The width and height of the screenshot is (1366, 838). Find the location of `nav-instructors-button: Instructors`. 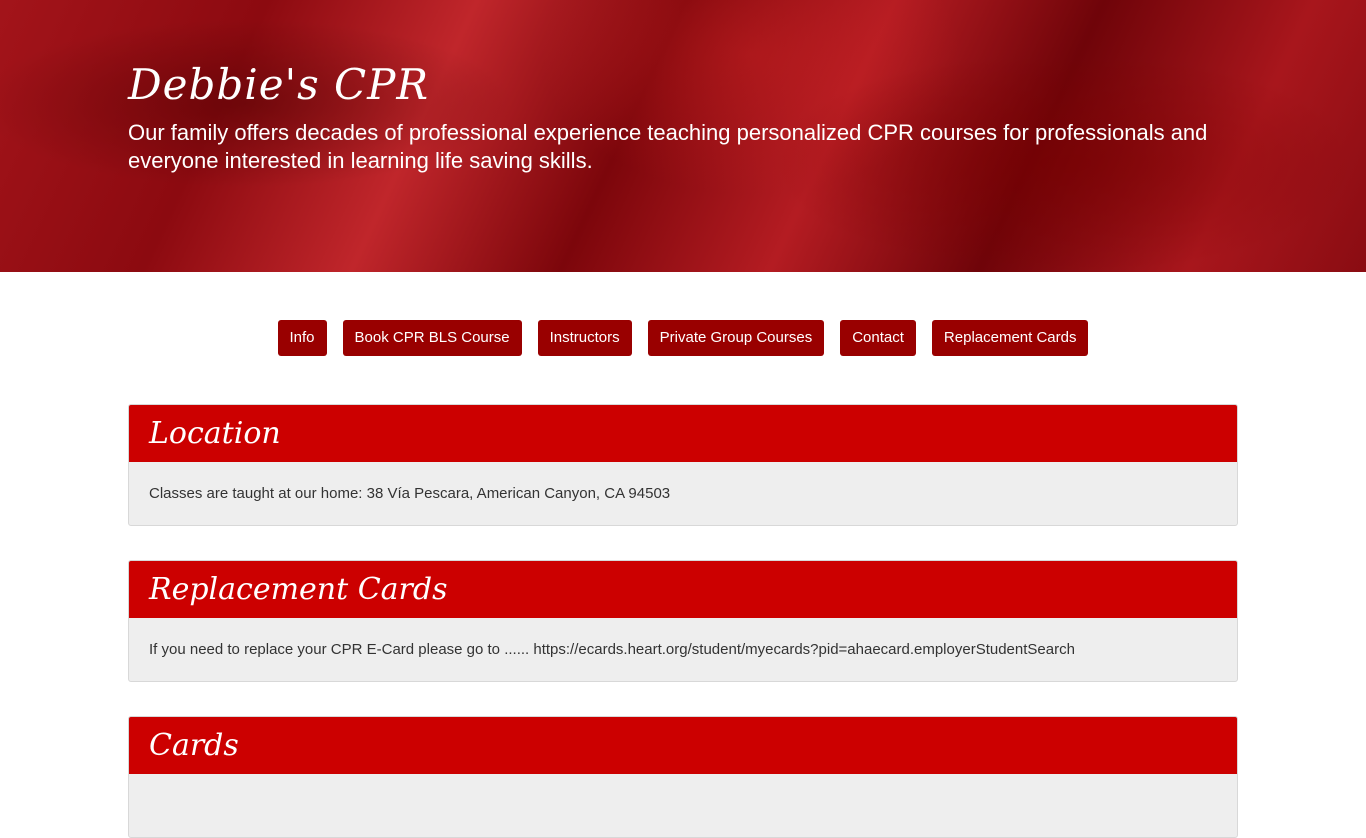

nav-instructors-button: Instructors is located at coordinates (584, 338).